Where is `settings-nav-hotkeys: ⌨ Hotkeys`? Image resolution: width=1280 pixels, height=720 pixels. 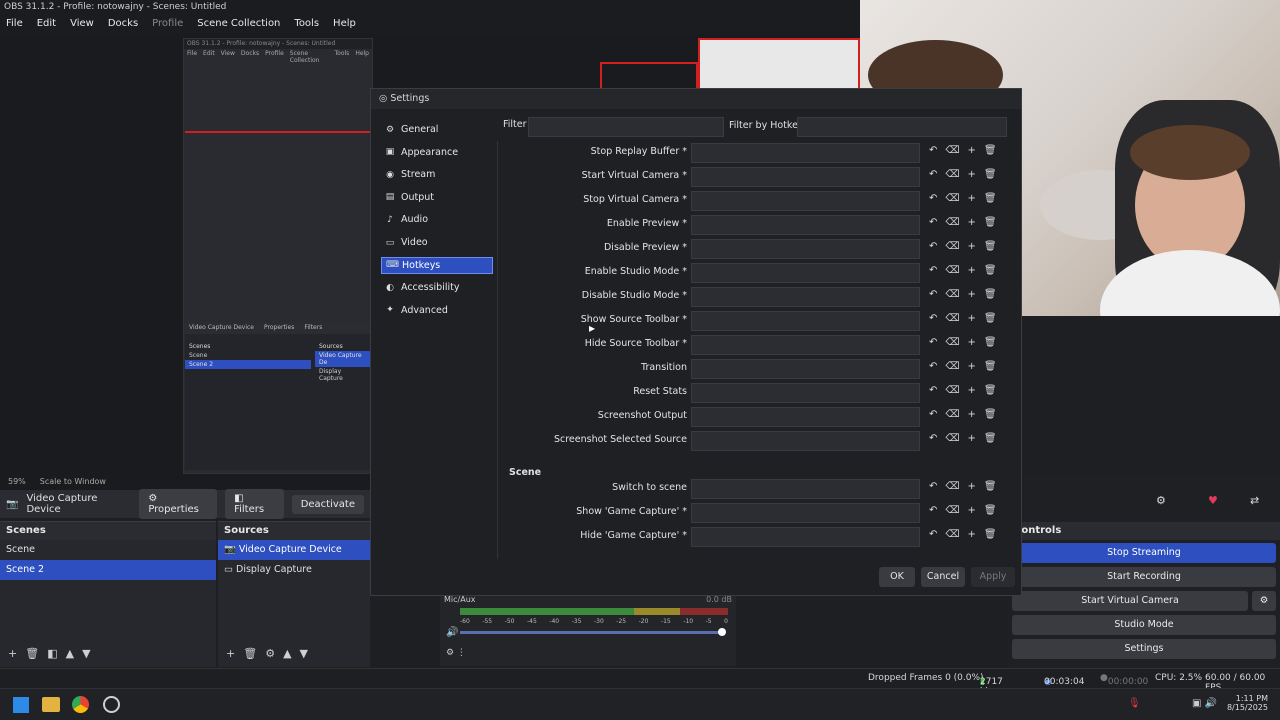 settings-nav-hotkeys: ⌨ Hotkeys is located at coordinates (437, 265).